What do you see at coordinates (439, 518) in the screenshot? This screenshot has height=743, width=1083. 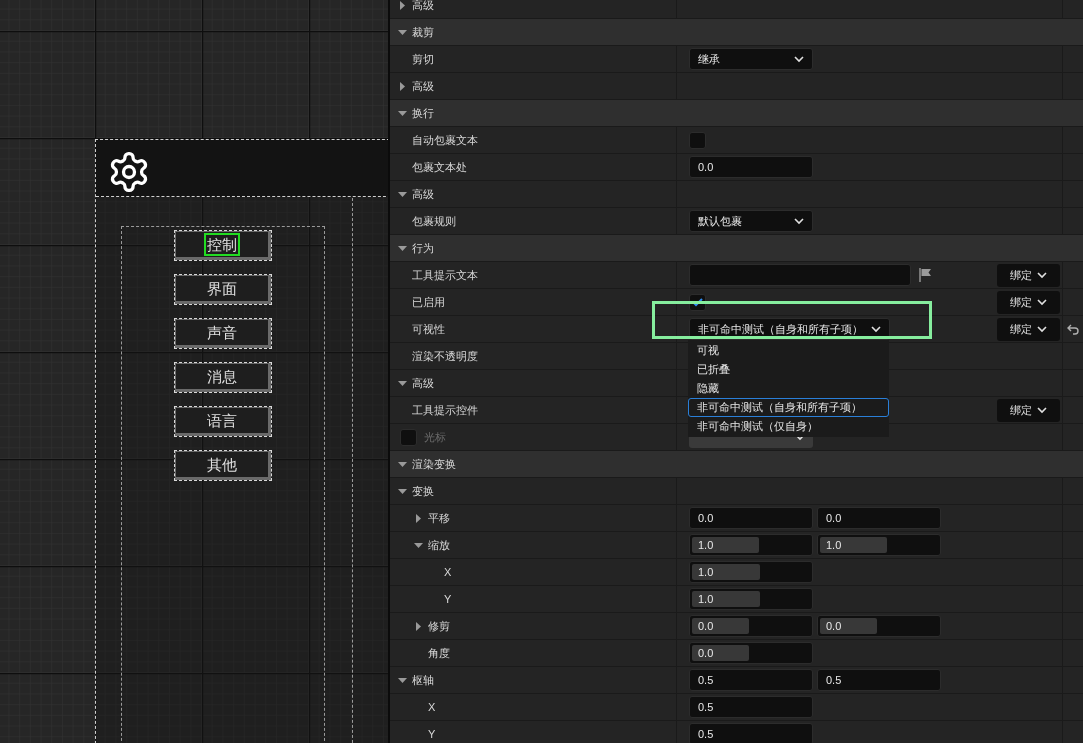 I see `property-label: 平移` at bounding box center [439, 518].